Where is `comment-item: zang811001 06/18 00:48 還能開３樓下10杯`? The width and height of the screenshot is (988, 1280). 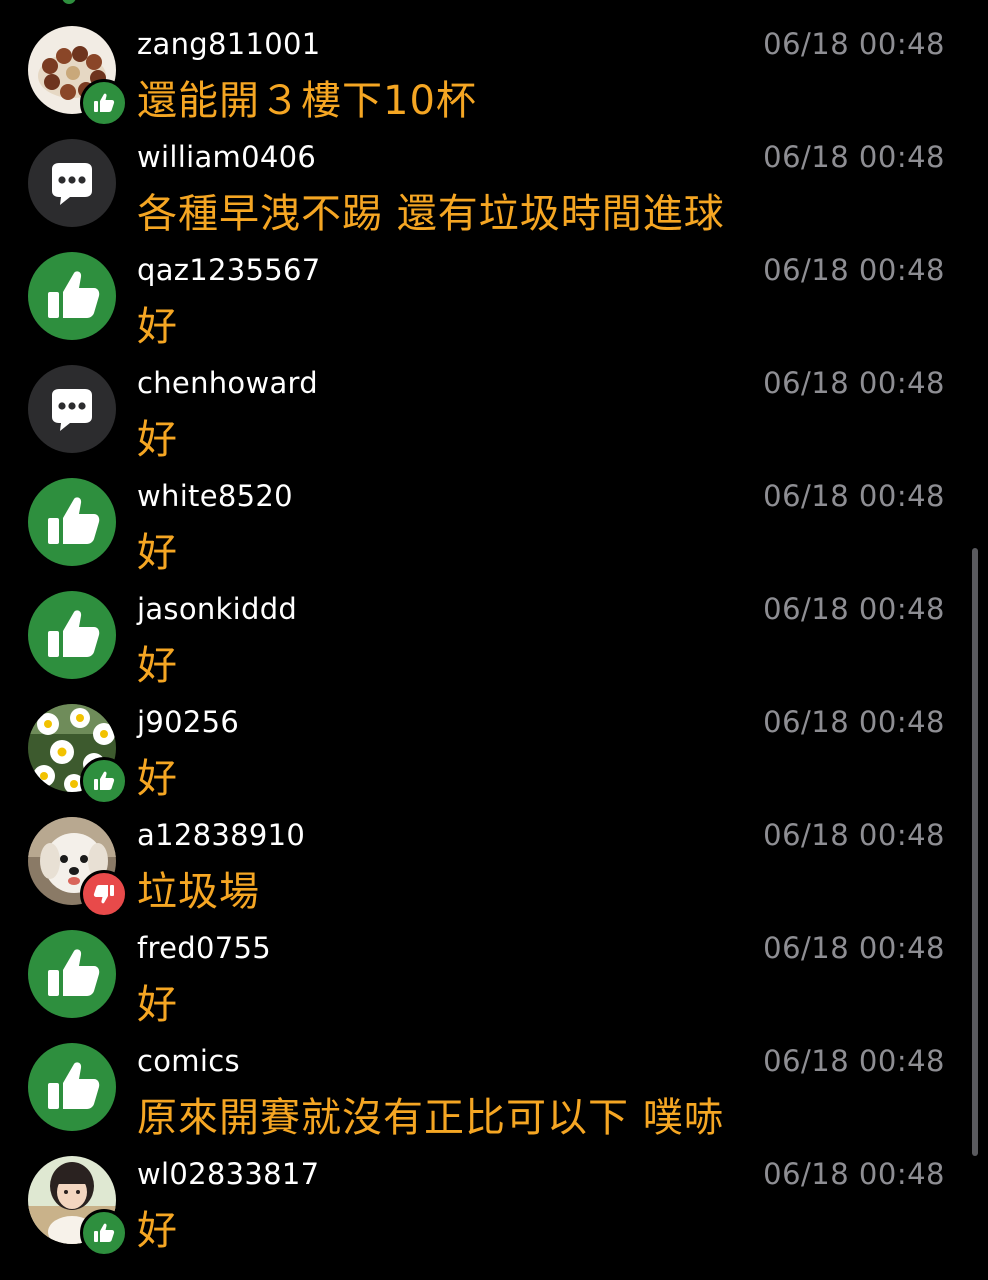 comment-item: zang811001 06/18 00:48 還能開３樓下10杯 is located at coordinates (480, 63).